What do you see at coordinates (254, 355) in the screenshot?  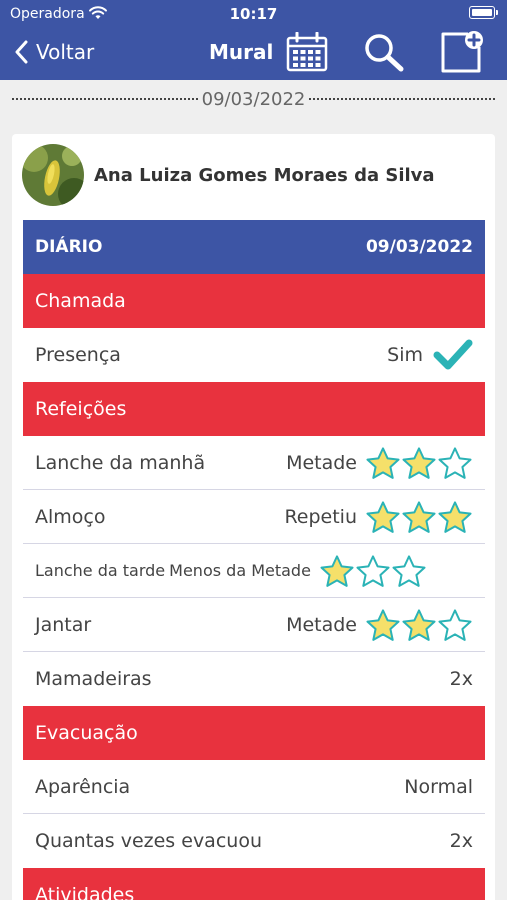 I see `presence-row: Presença Sim` at bounding box center [254, 355].